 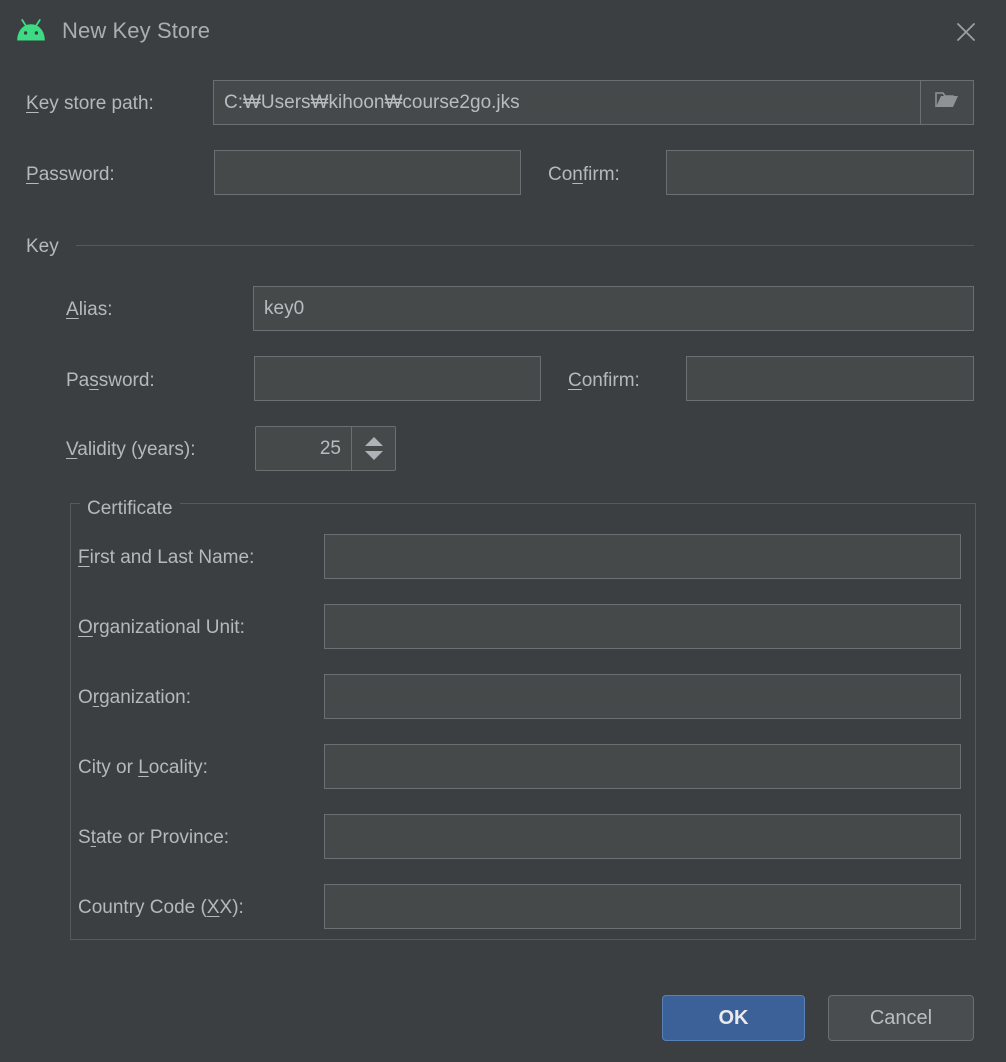 What do you see at coordinates (131, 449) in the screenshot?
I see `validity-label: Validity (years):` at bounding box center [131, 449].